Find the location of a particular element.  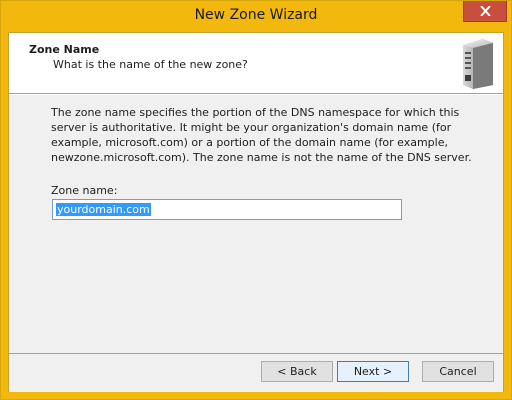

zone-name-label: Zone name: is located at coordinates (84, 190).